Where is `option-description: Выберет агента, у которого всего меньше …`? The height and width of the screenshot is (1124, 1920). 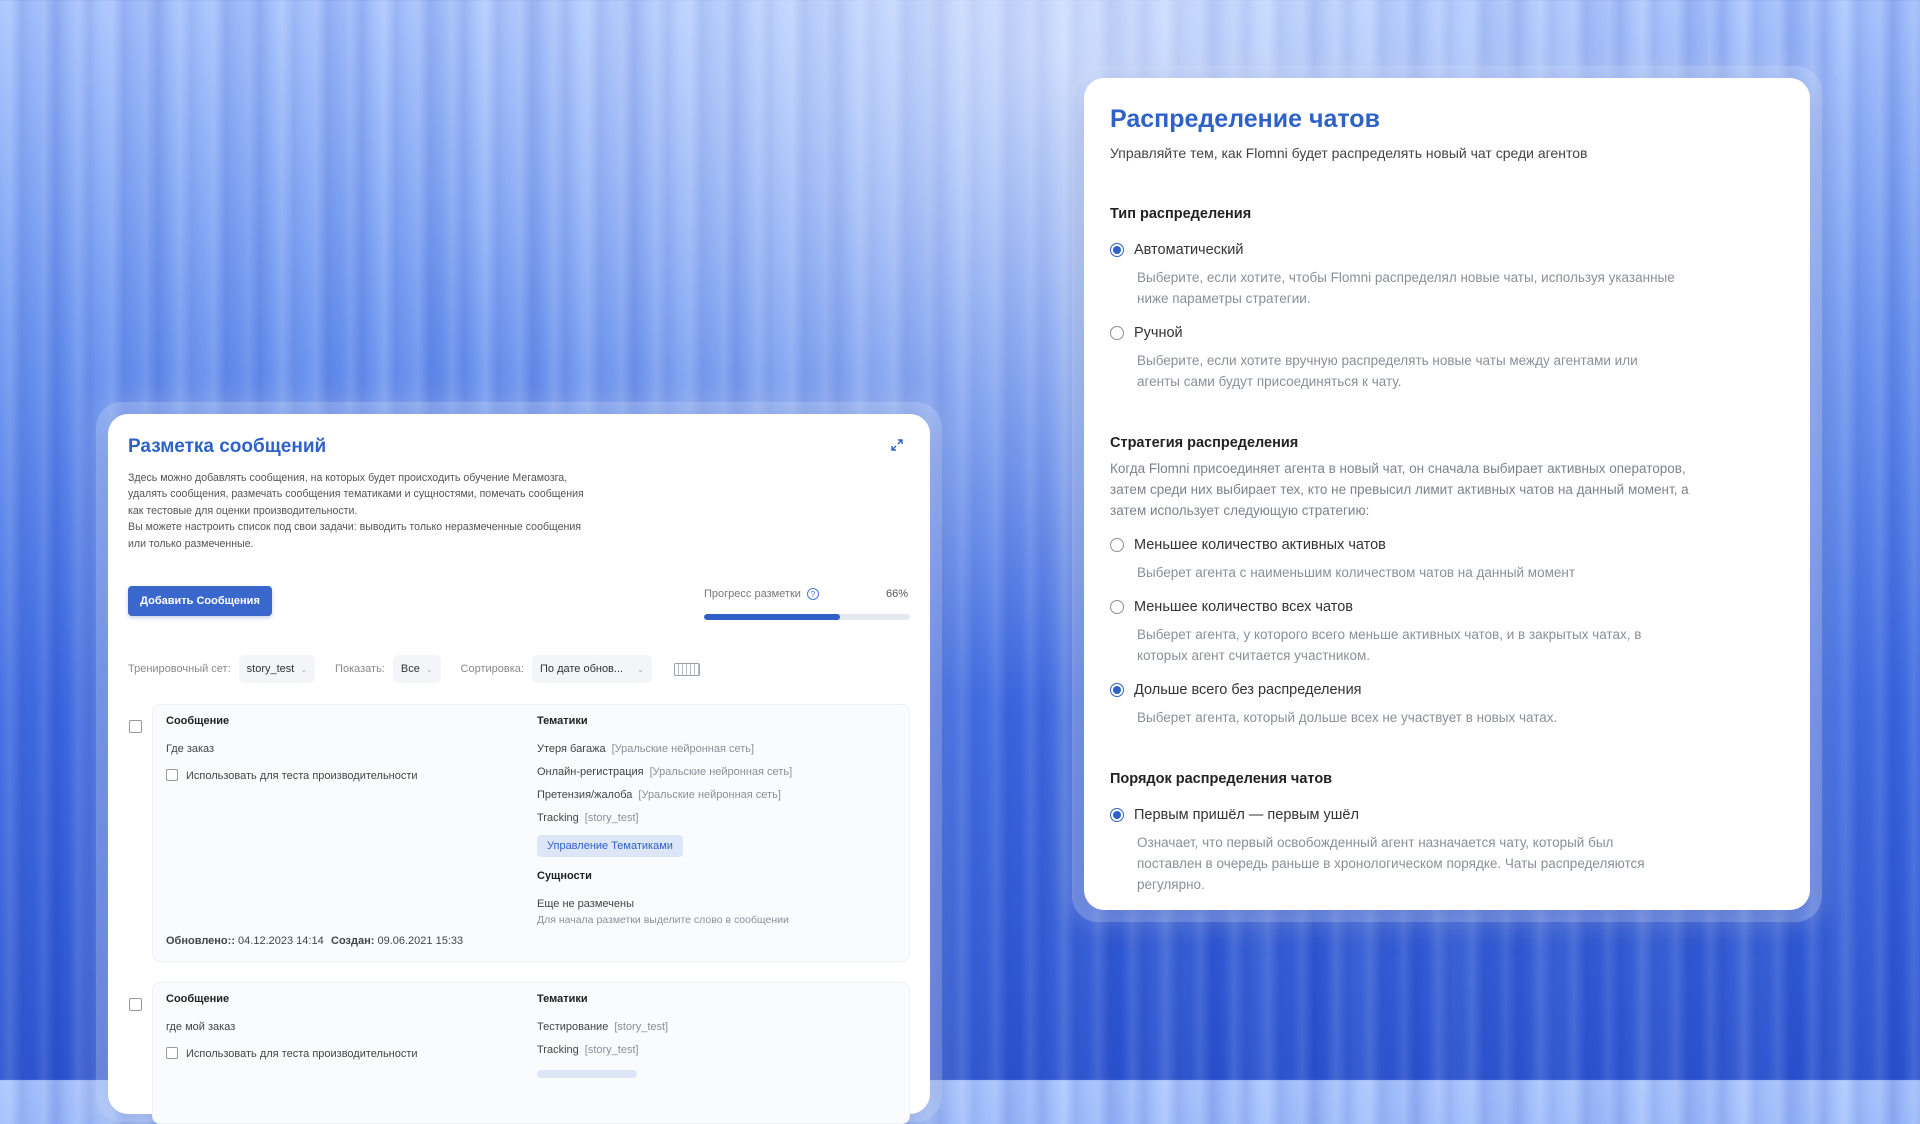
option-description: Выберет агента, у которого всего меньше … is located at coordinates (1389, 645).